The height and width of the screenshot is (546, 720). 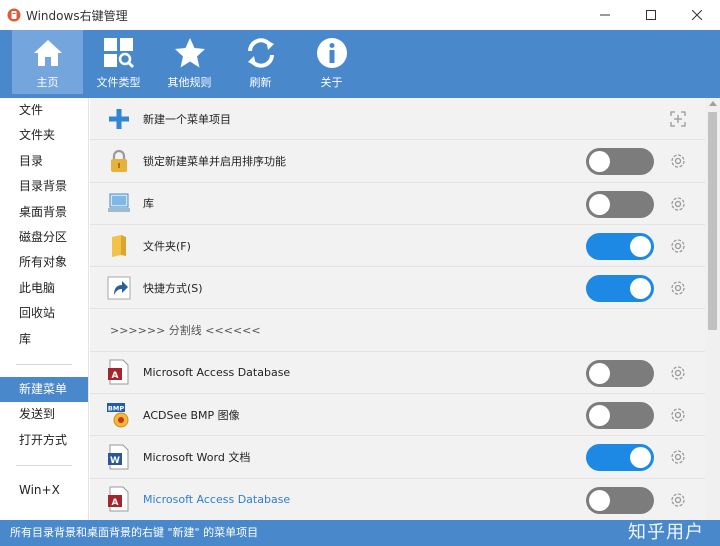 I want to click on list-item: 锁定新建菜单并启用排序功能, so click(x=397, y=161).